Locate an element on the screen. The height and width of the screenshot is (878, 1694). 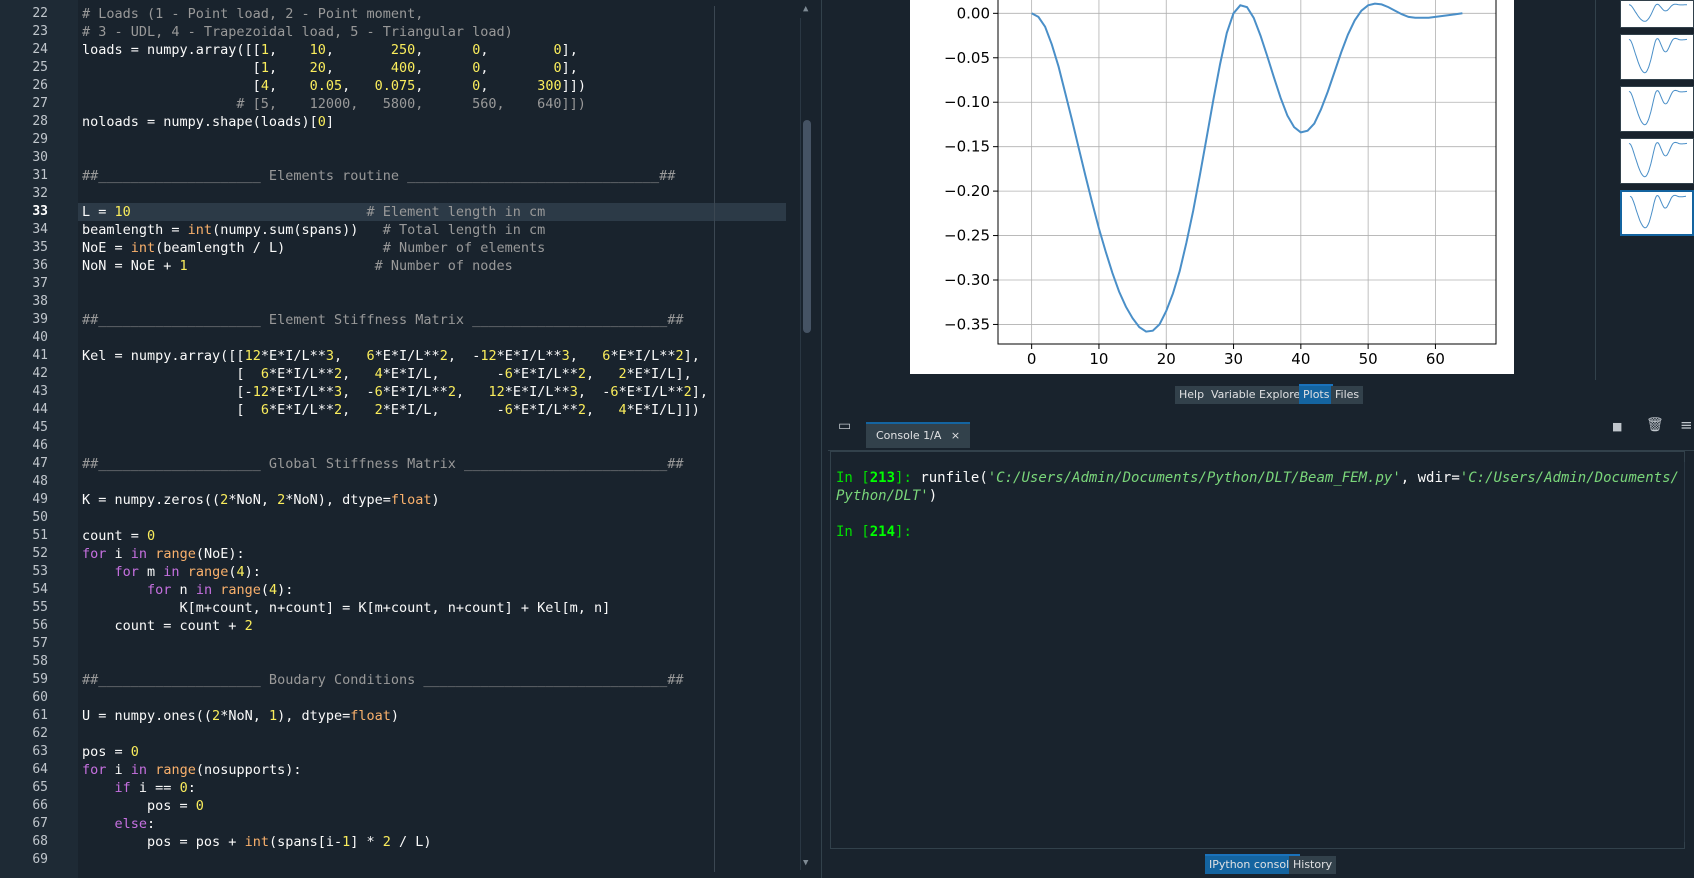
line-number: 46 is located at coordinates (40, 445).